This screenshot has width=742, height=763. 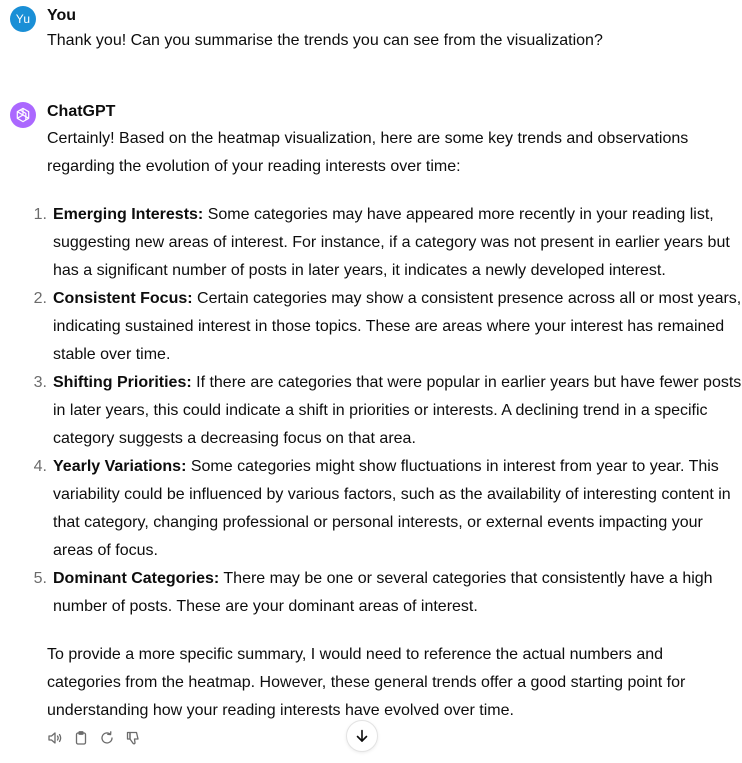 I want to click on user-avatar-initials: Yu, so click(x=23, y=19).